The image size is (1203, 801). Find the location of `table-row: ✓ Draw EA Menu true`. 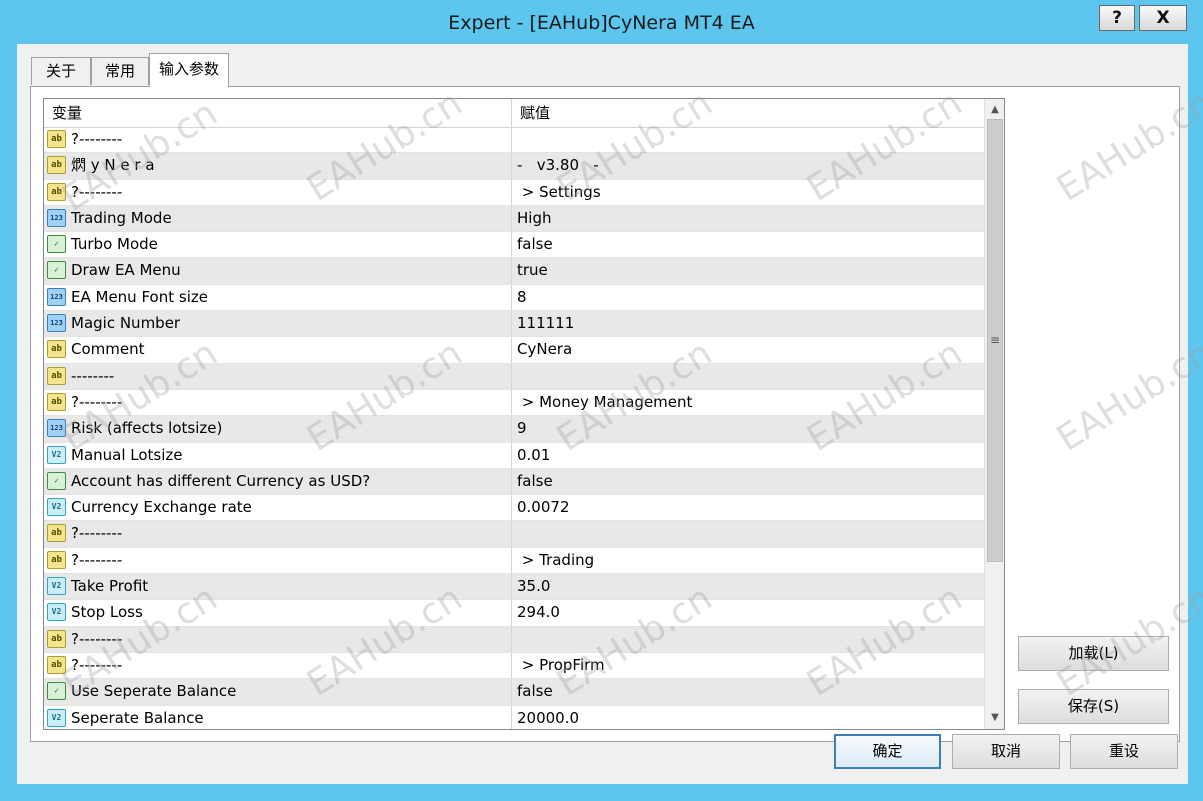

table-row: ✓ Draw EA Menu true is located at coordinates (514, 271).